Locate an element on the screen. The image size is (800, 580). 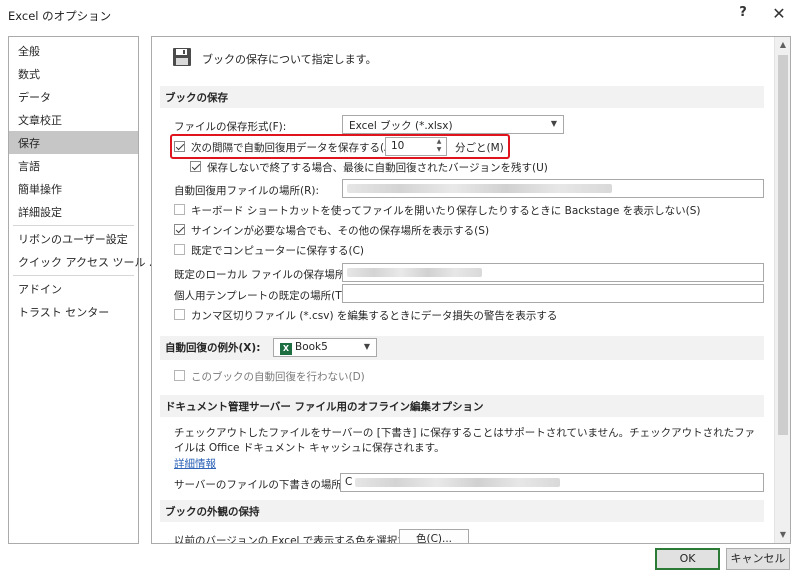
autorecover-minutes-value: 10 is located at coordinates (398, 146).